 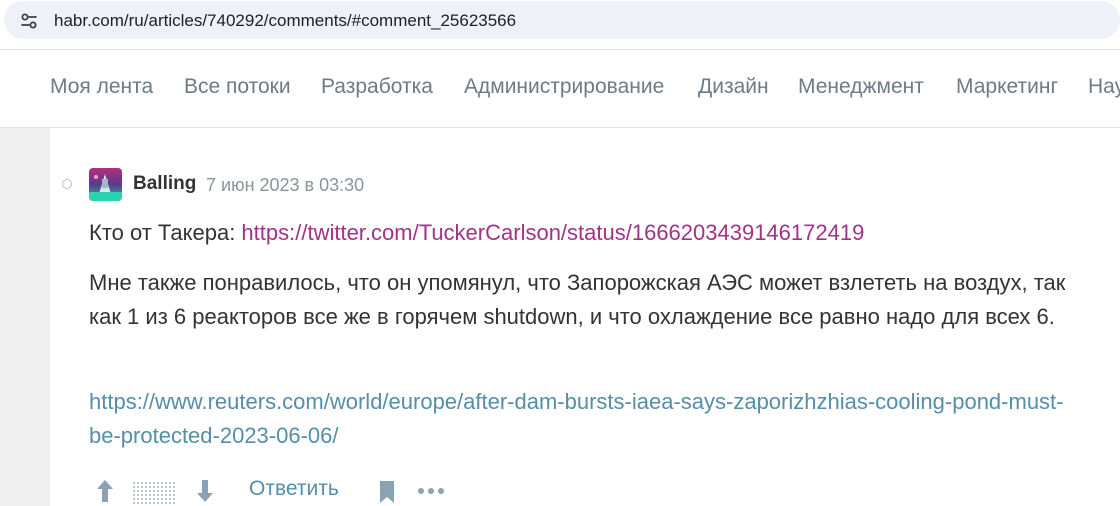 What do you see at coordinates (294, 489) in the screenshot?
I see `reply-button: Ответить` at bounding box center [294, 489].